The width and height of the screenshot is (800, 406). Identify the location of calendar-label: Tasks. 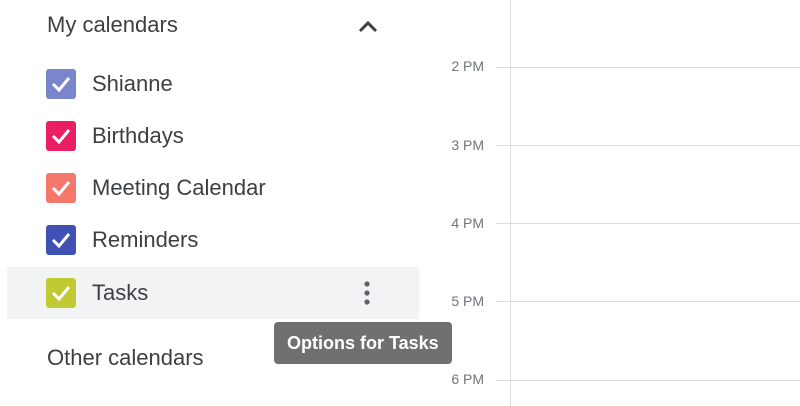
(120, 292).